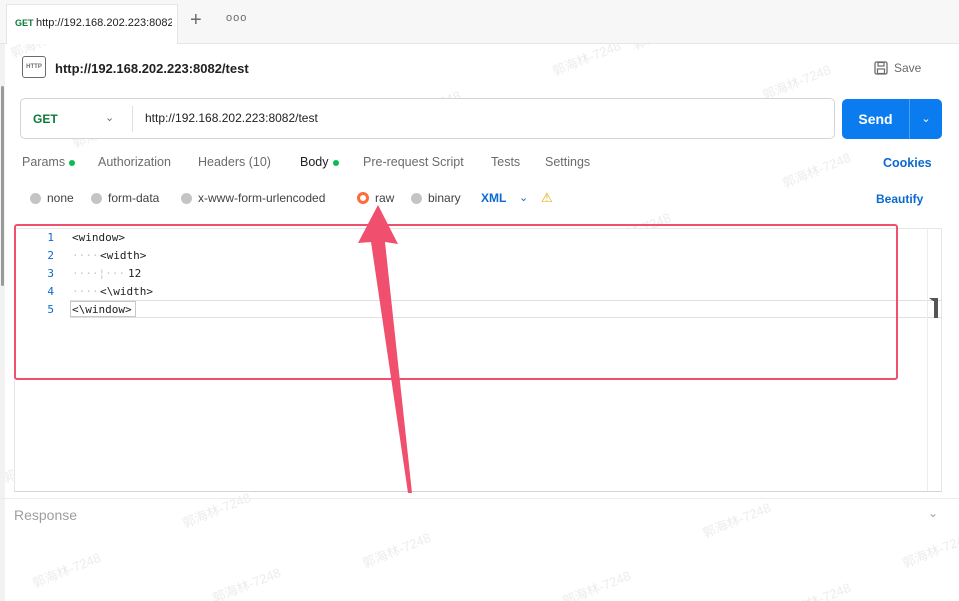  I want to click on tab-body-label: Body, so click(314, 162).